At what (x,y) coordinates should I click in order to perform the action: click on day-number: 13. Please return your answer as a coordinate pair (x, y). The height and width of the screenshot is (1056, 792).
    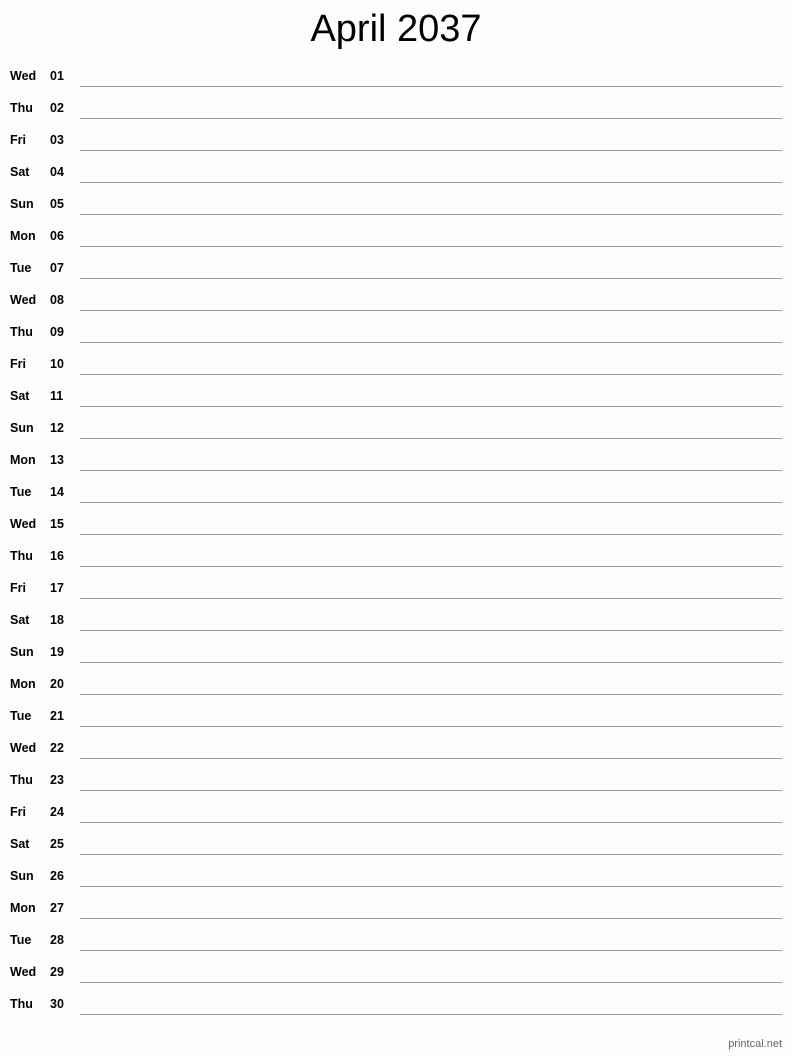
    Looking at the image, I should click on (57, 460).